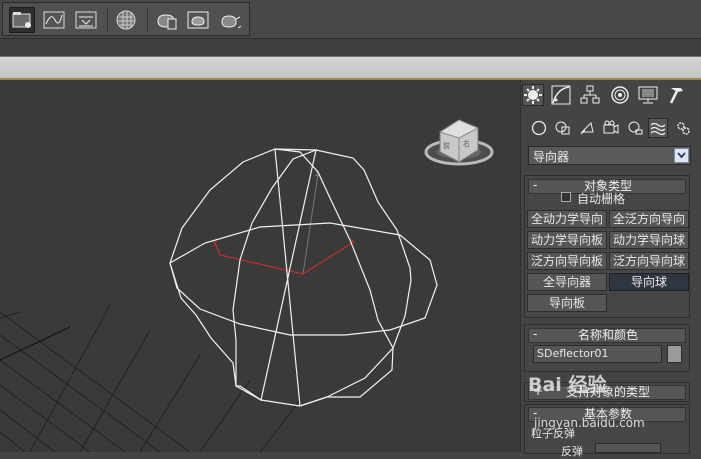  I want to click on autogrid-label: 自动栅格, so click(601, 199).